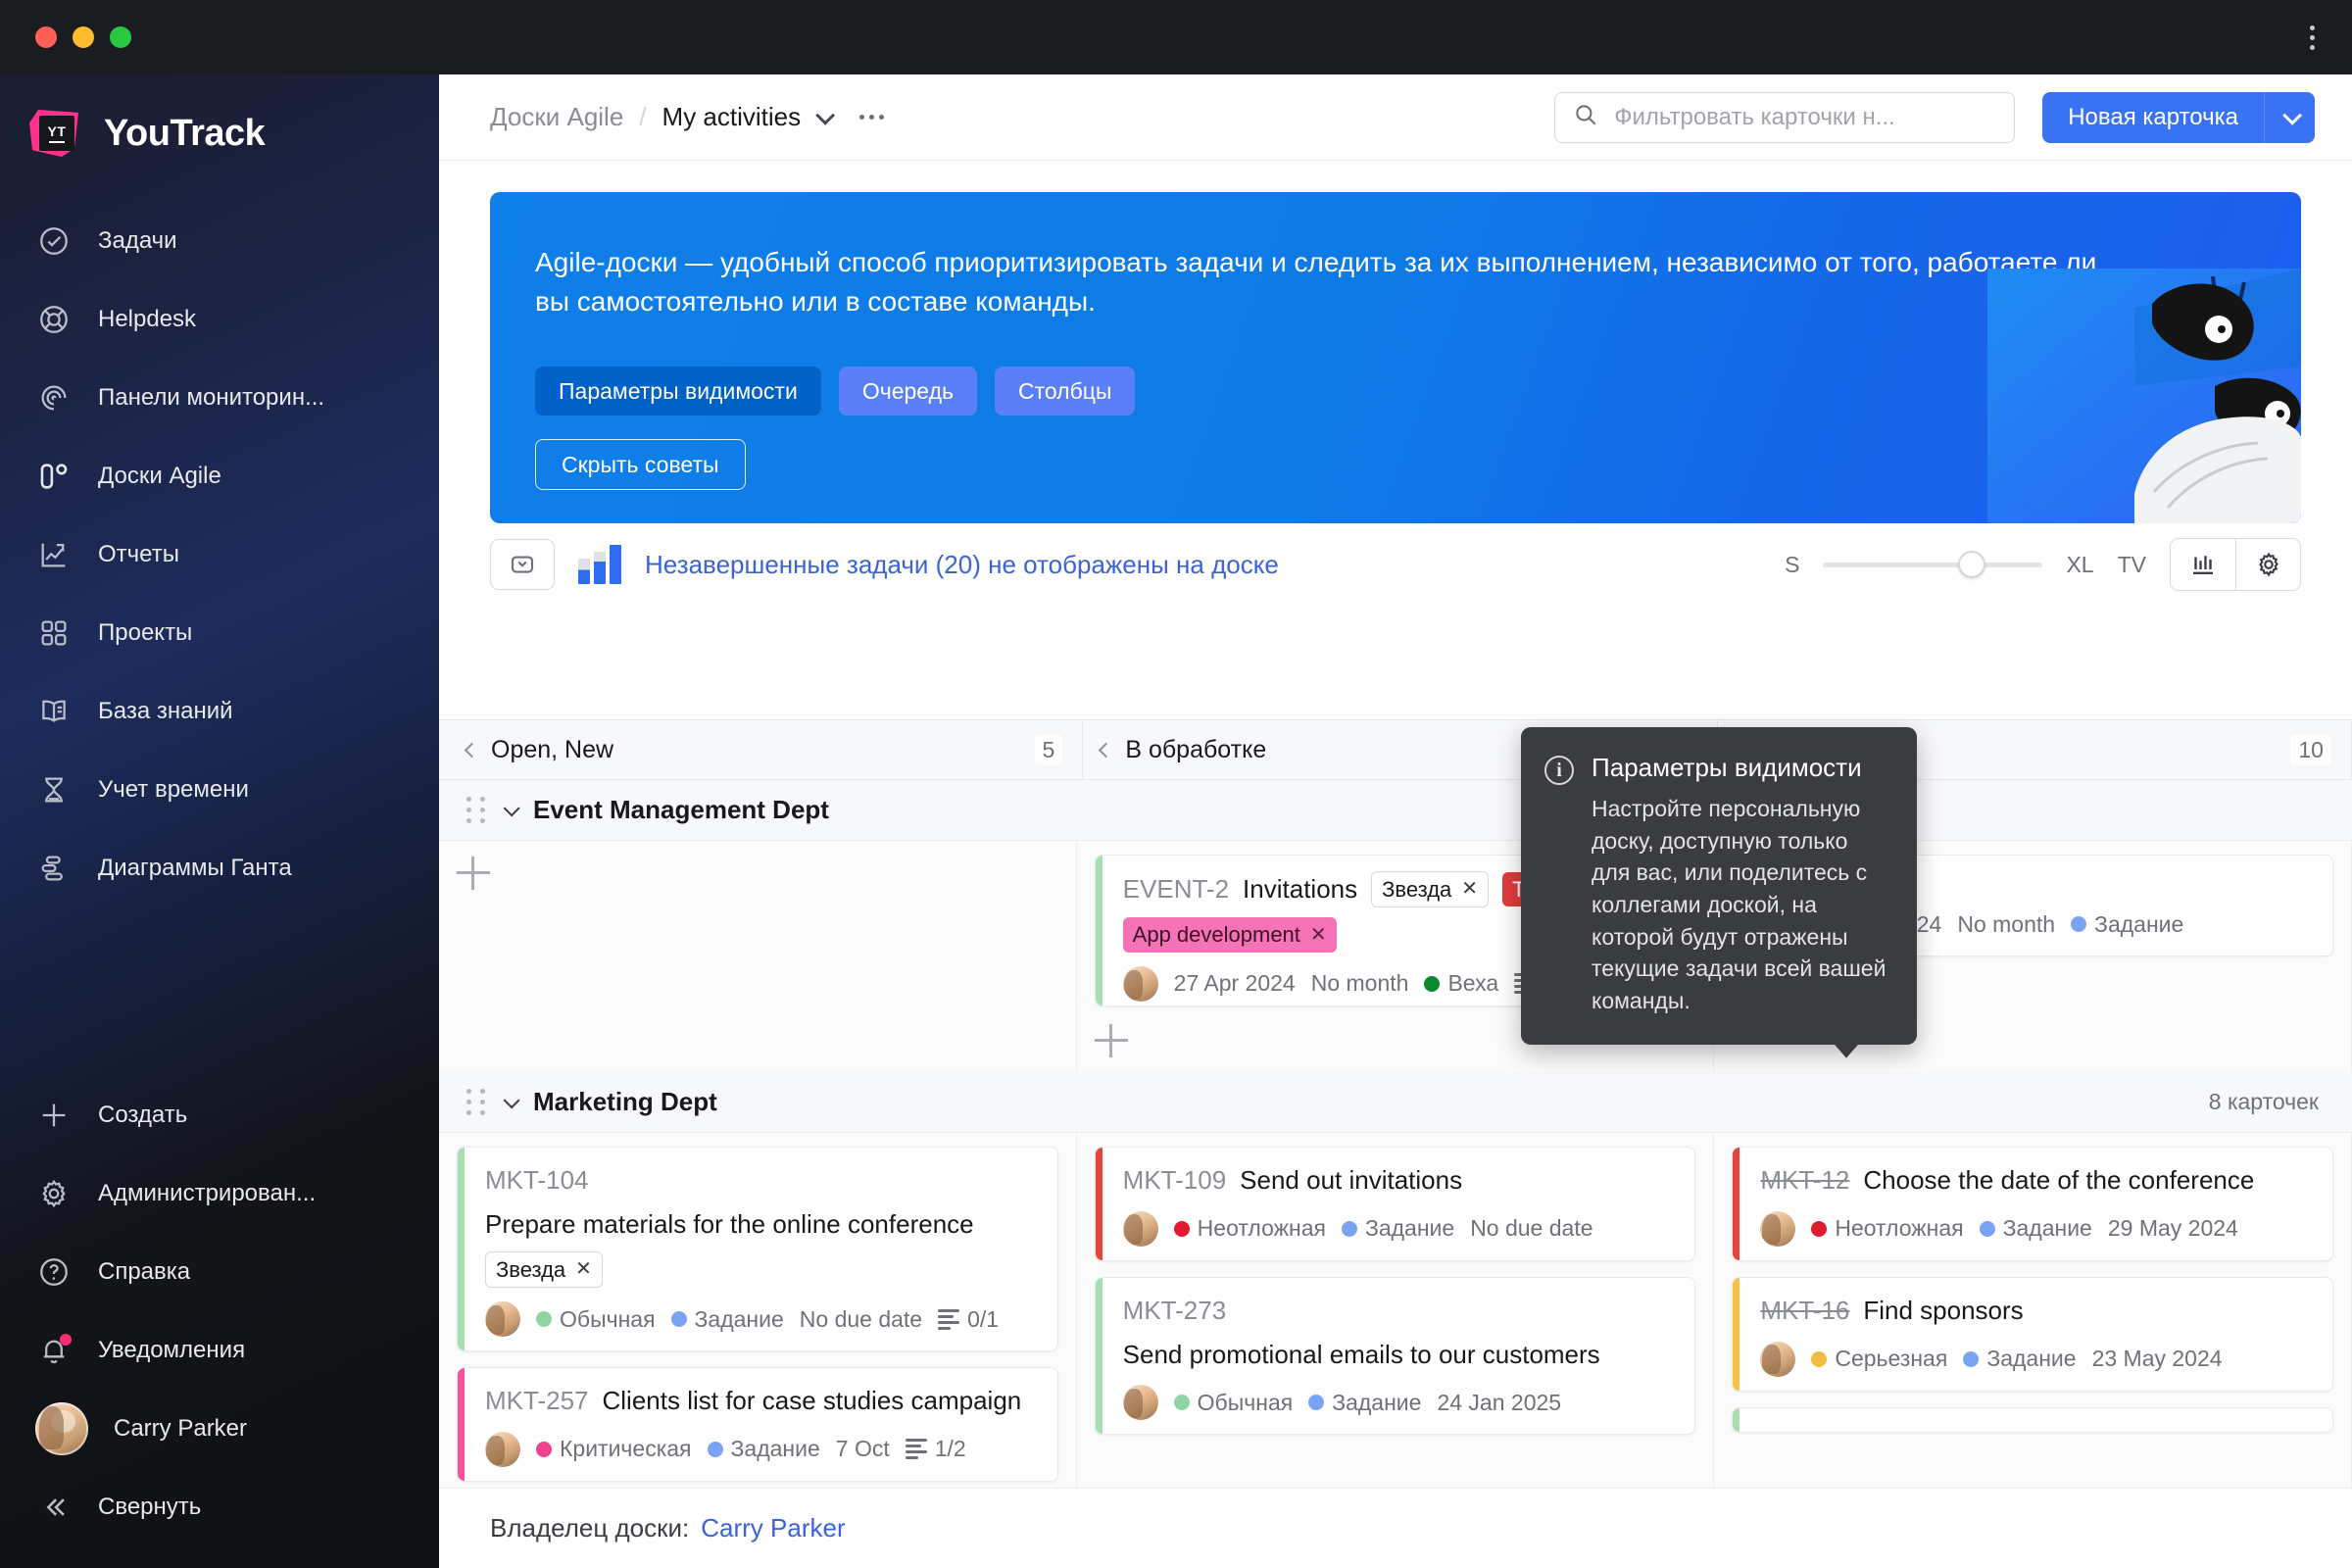  I want to click on banner-illustration, so click(2144, 396).